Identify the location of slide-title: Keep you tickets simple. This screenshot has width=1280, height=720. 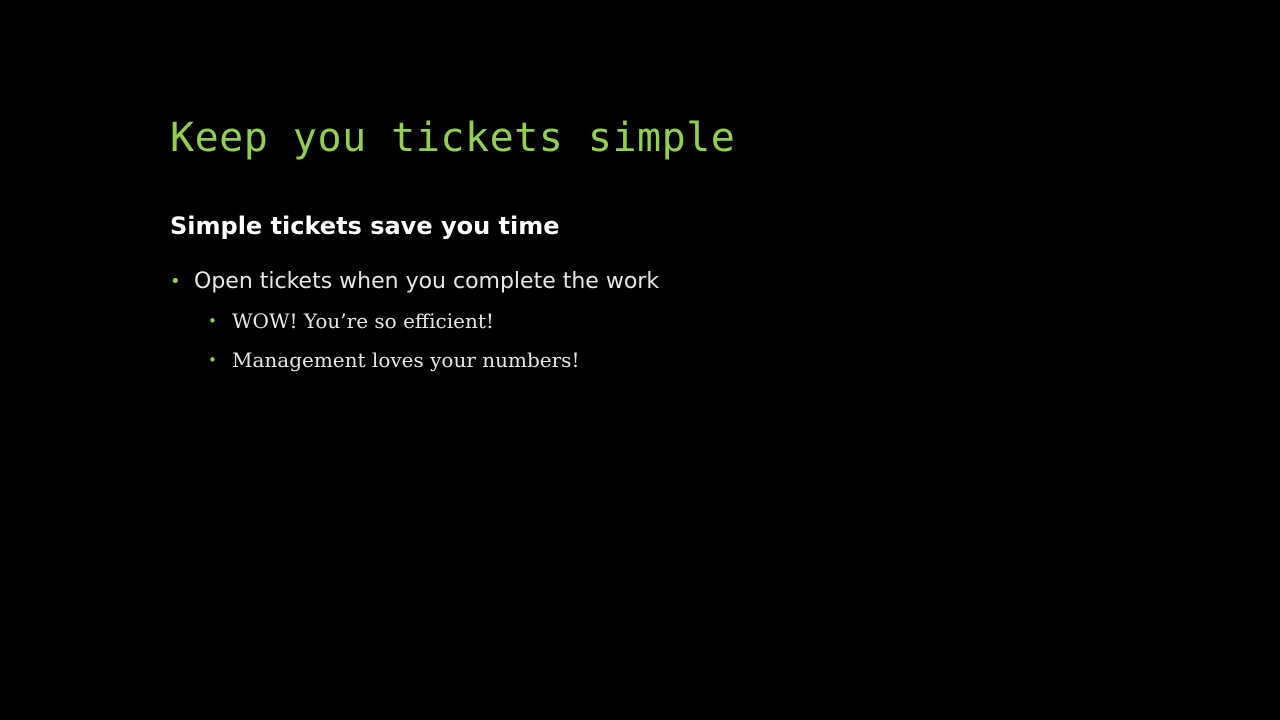
(453, 138).